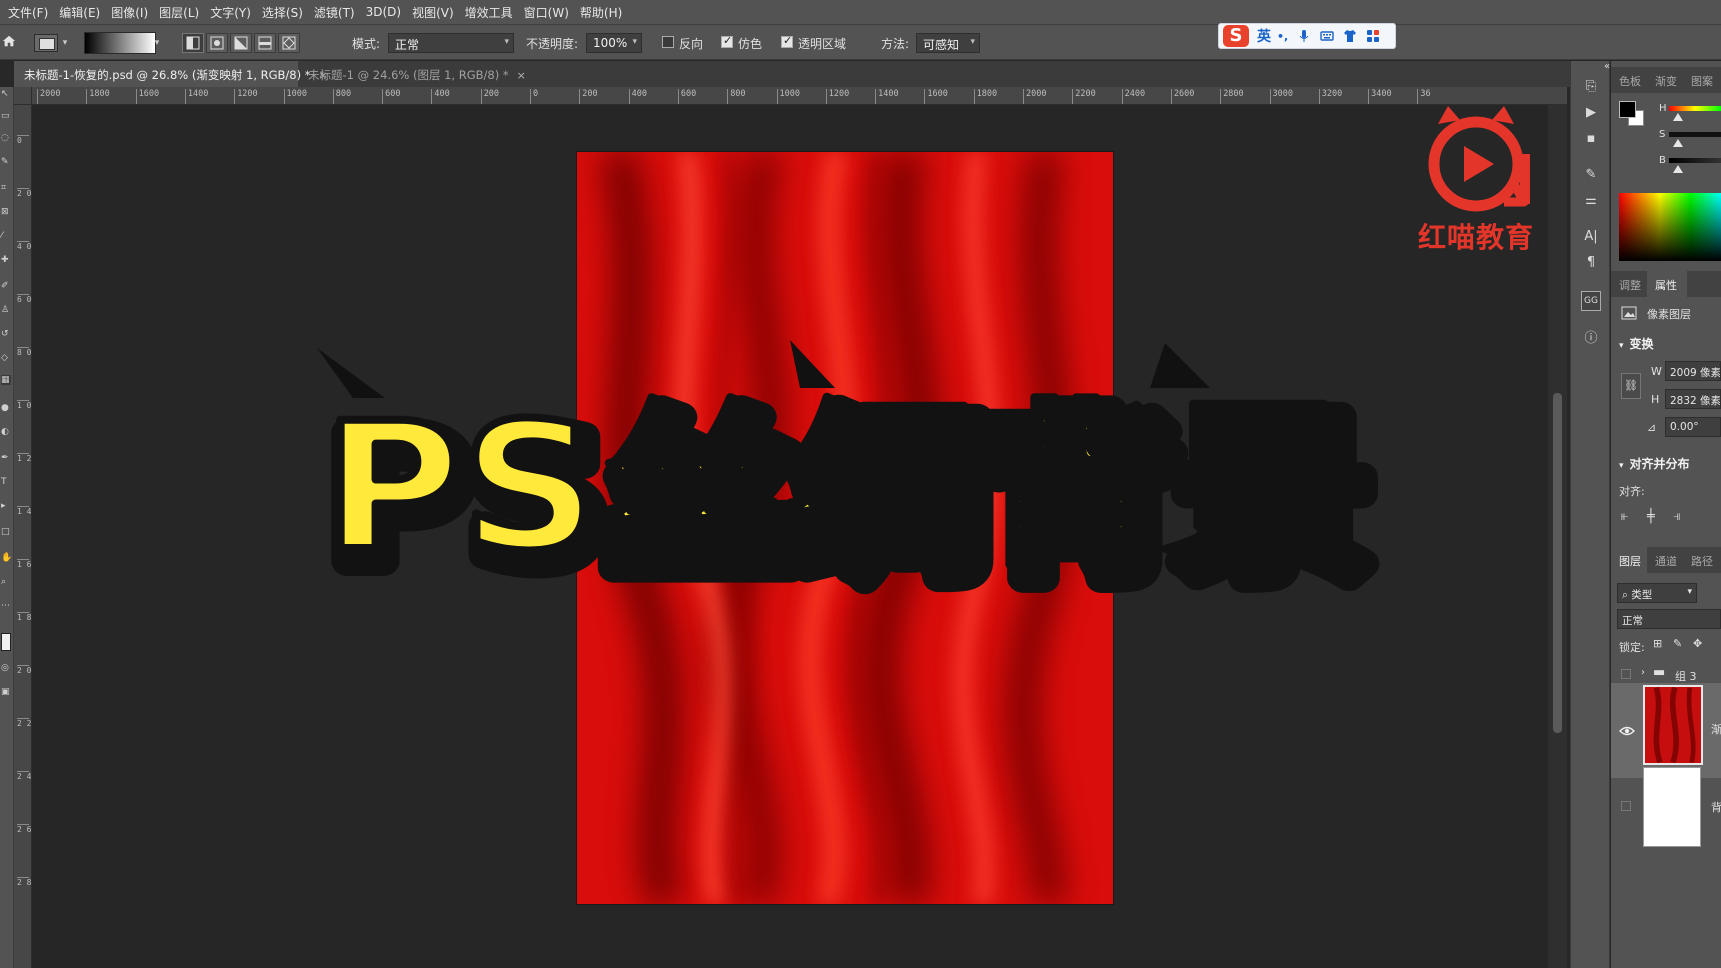  What do you see at coordinates (6, 380) in the screenshot?
I see `gradient-tool-icon: ▦` at bounding box center [6, 380].